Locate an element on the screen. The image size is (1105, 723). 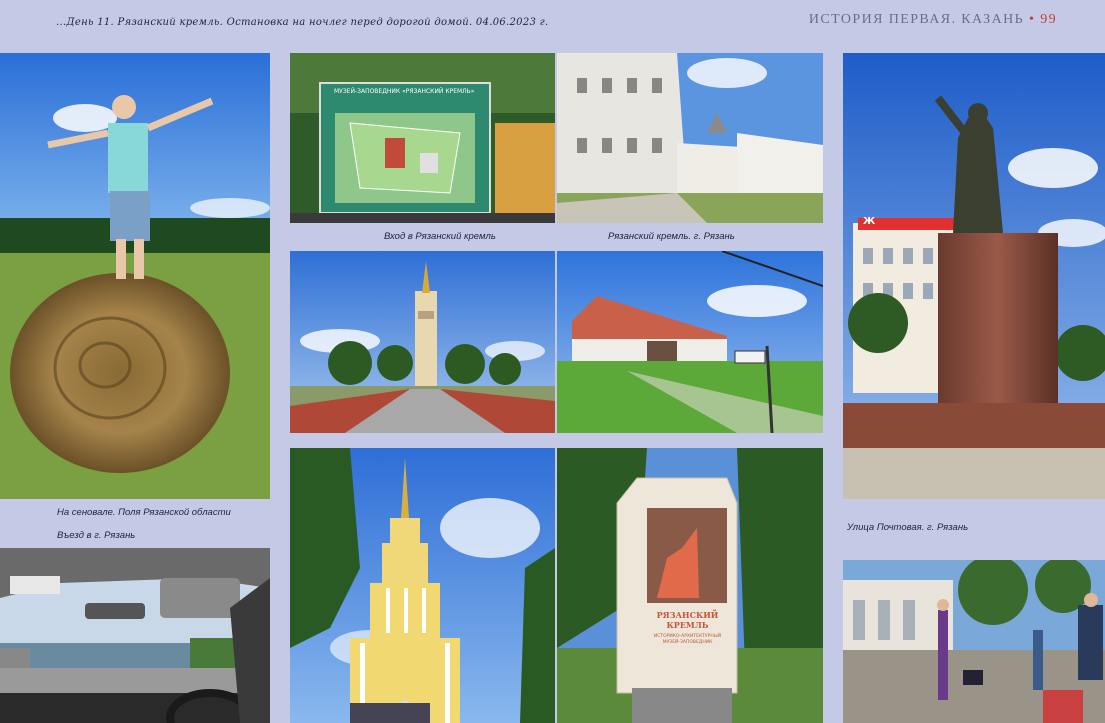
photo-bell-tower-closeup is located at coordinates (422, 585).